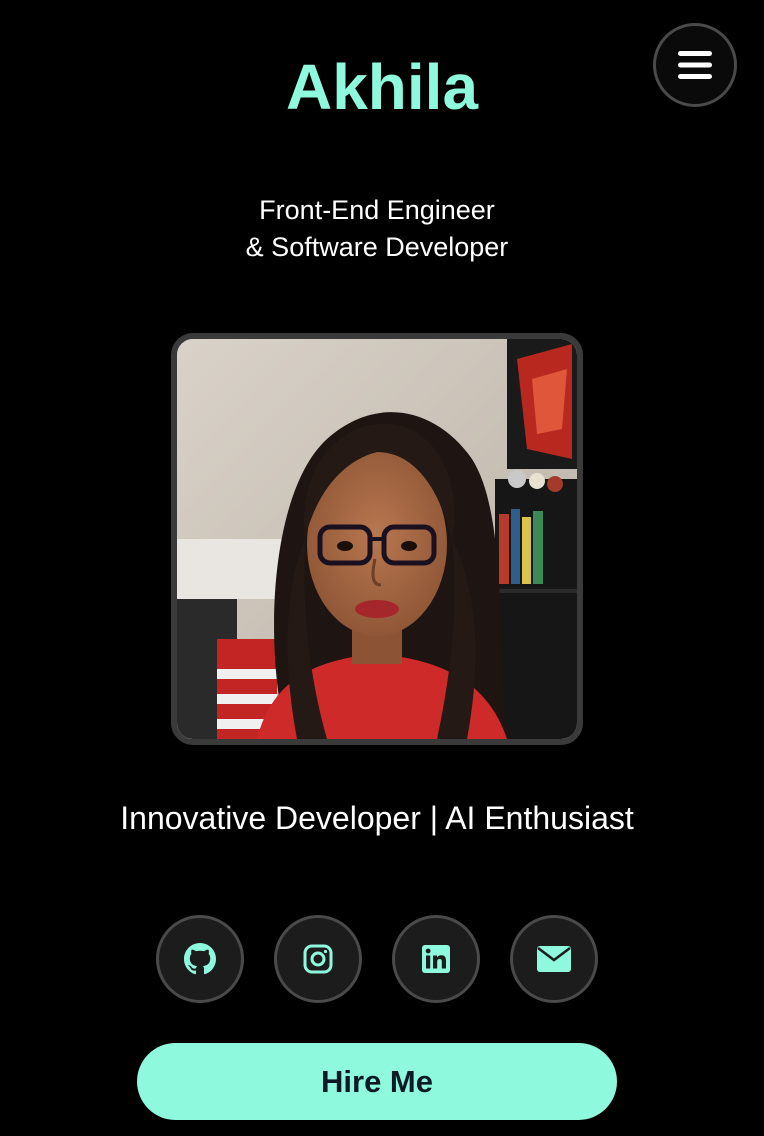 The width and height of the screenshot is (764, 1136). Describe the element at coordinates (377, 1081) in the screenshot. I see `hire-me-button: Hire Me` at that location.